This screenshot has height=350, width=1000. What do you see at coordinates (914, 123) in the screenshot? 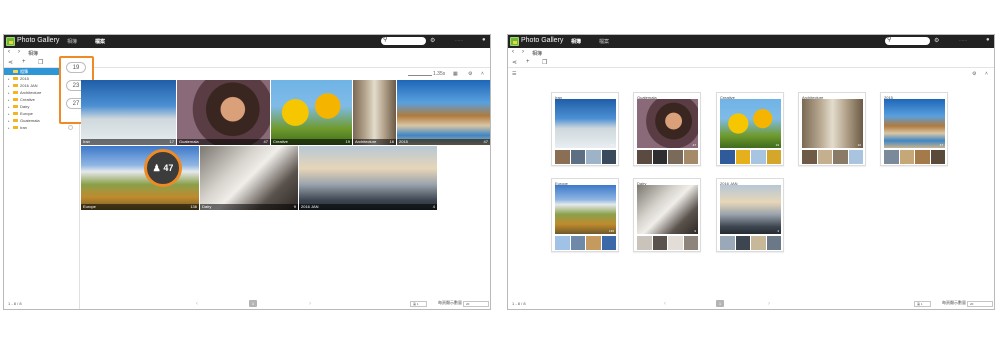
I see `album-cover: 47` at bounding box center [914, 123].